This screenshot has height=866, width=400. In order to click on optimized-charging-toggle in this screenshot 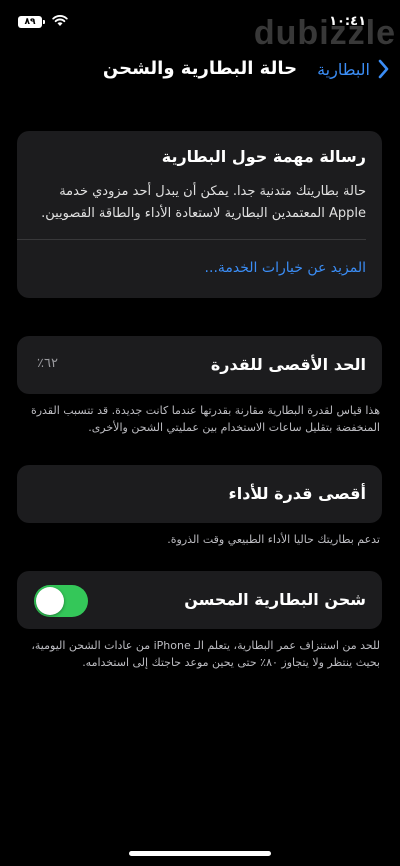, I will do `click(61, 601)`.